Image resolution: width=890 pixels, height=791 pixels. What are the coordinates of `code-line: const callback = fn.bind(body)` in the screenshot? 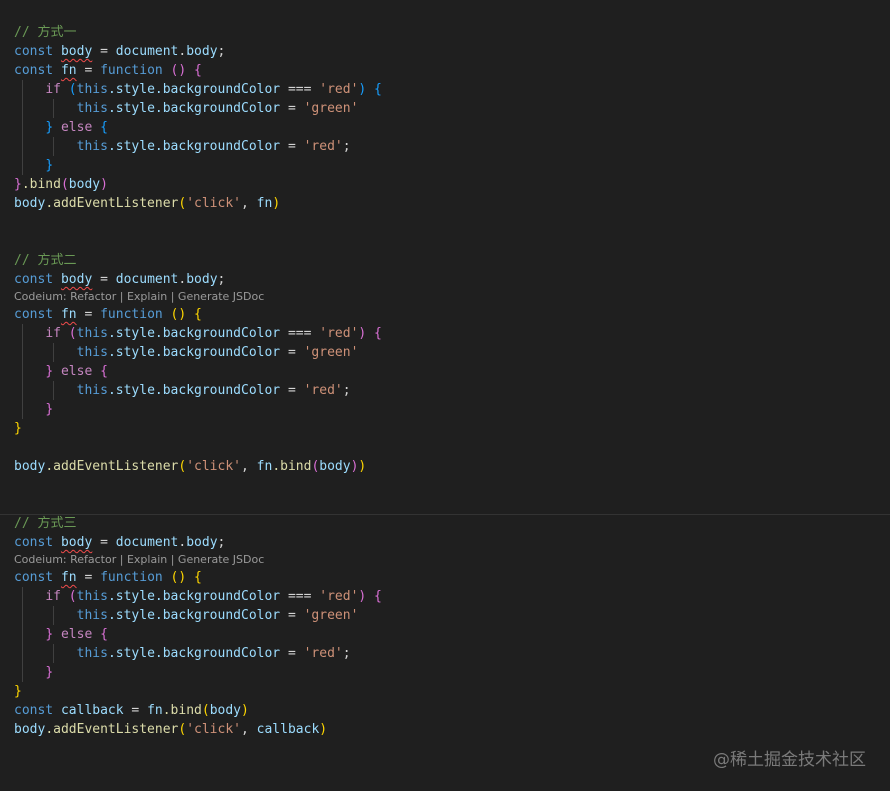 It's located at (452, 710).